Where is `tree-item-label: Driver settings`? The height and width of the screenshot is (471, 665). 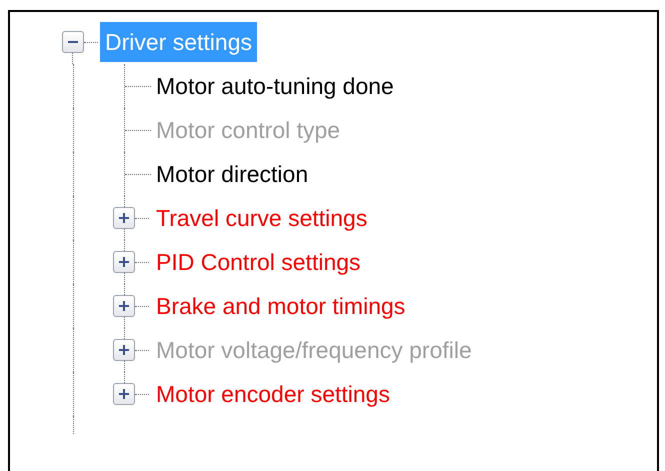
tree-item-label: Driver settings is located at coordinates (178, 42).